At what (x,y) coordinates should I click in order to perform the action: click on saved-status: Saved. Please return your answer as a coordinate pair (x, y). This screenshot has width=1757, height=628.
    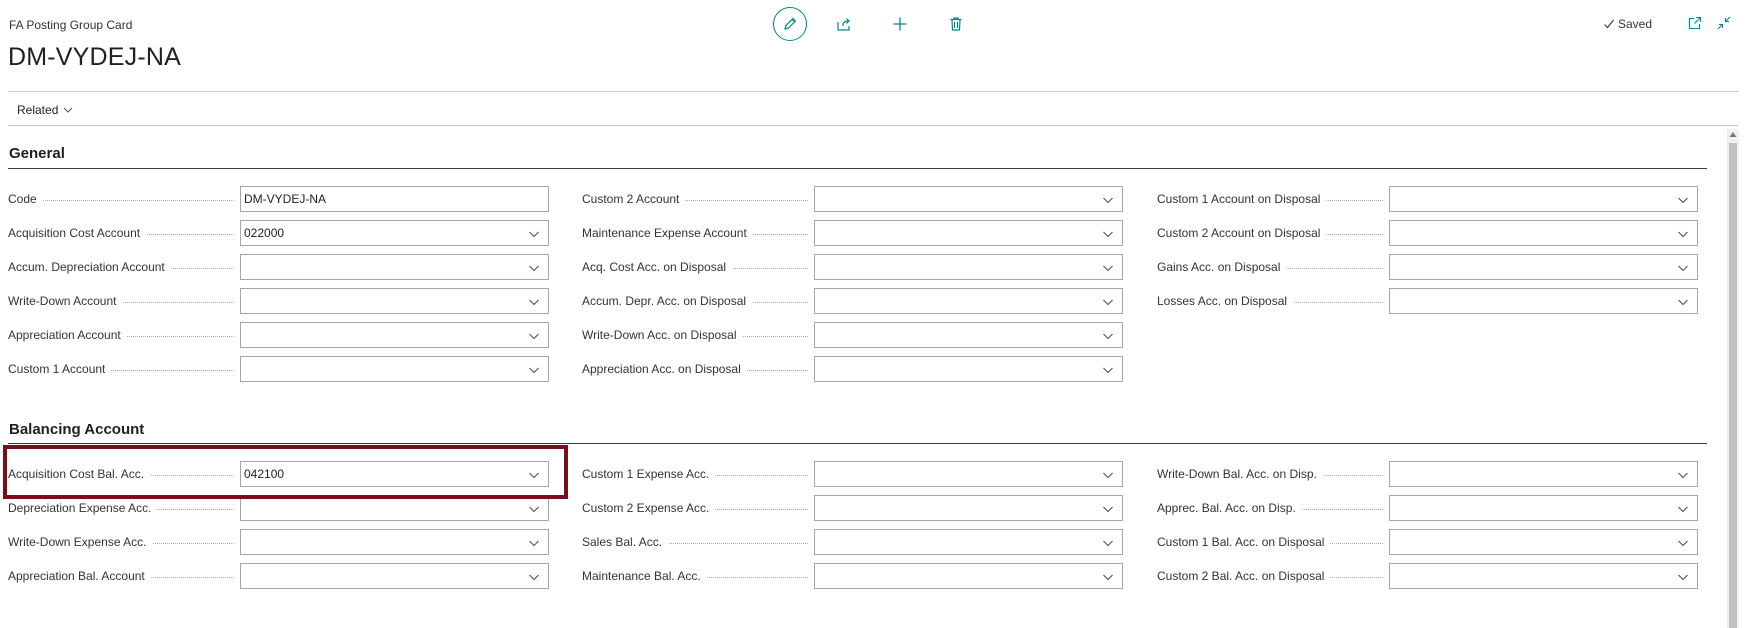
    Looking at the image, I should click on (1627, 24).